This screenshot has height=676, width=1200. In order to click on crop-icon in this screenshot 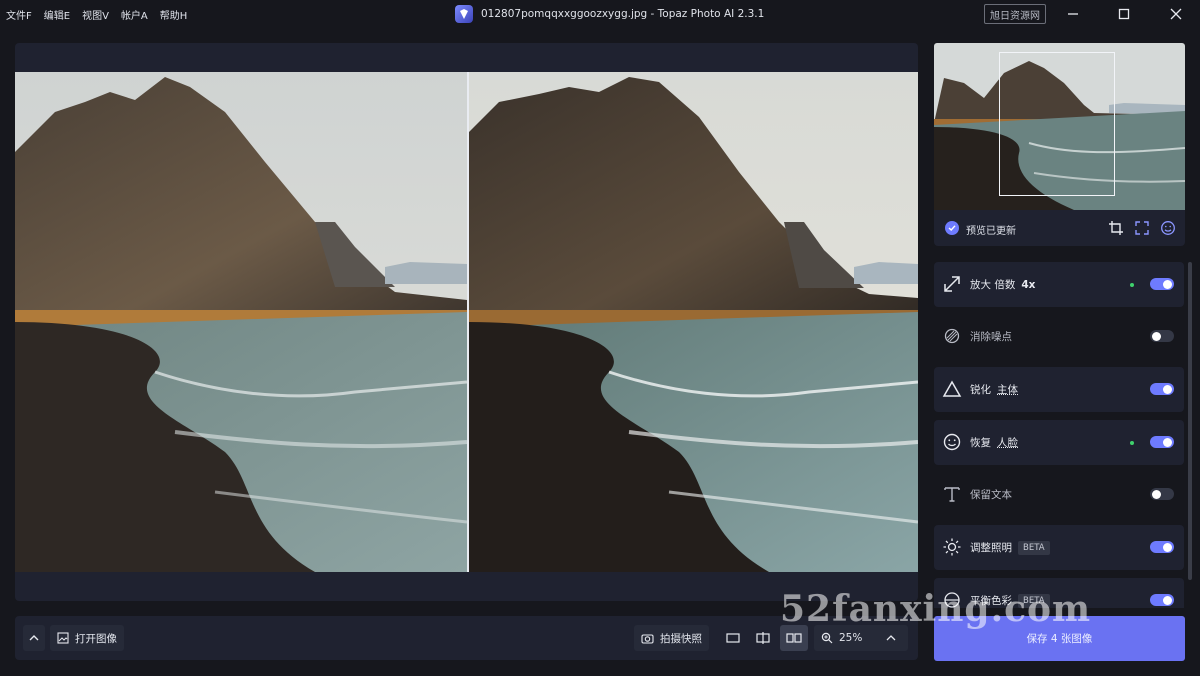, I will do `click(1116, 228)`.